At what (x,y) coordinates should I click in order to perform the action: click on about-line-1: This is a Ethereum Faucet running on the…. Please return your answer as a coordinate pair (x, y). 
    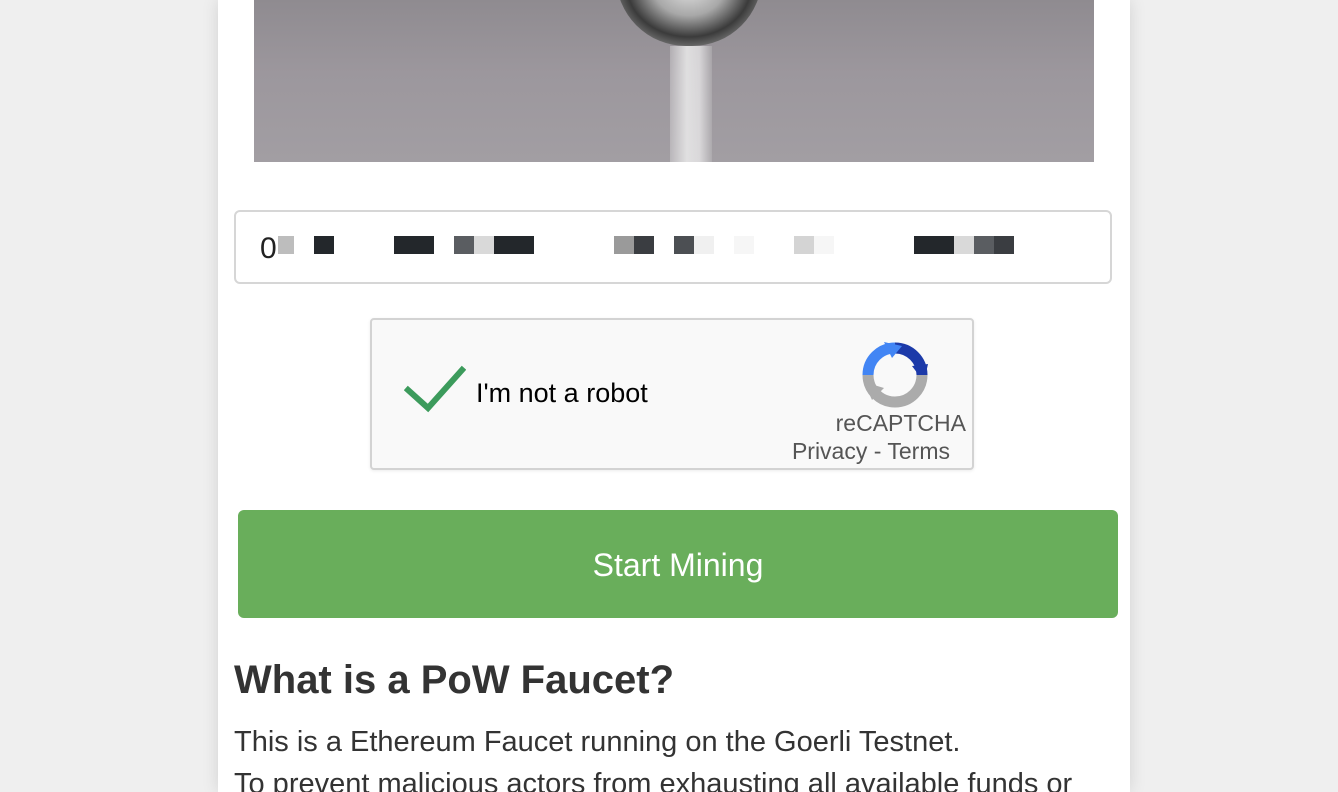
    Looking at the image, I should click on (597, 742).